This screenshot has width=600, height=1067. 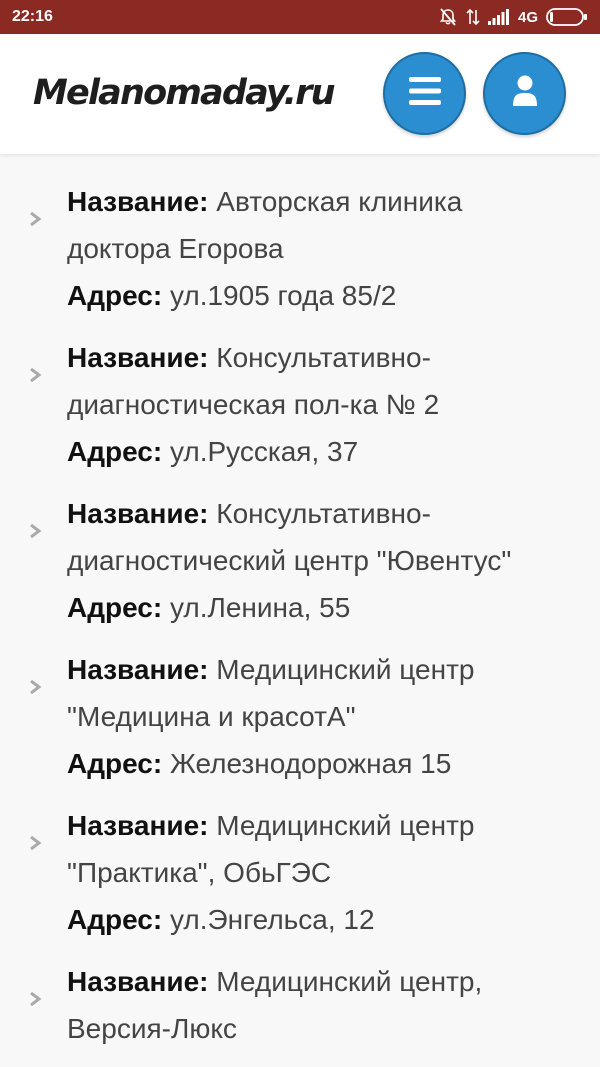 What do you see at coordinates (448, 17) in the screenshot?
I see `mute-icon` at bounding box center [448, 17].